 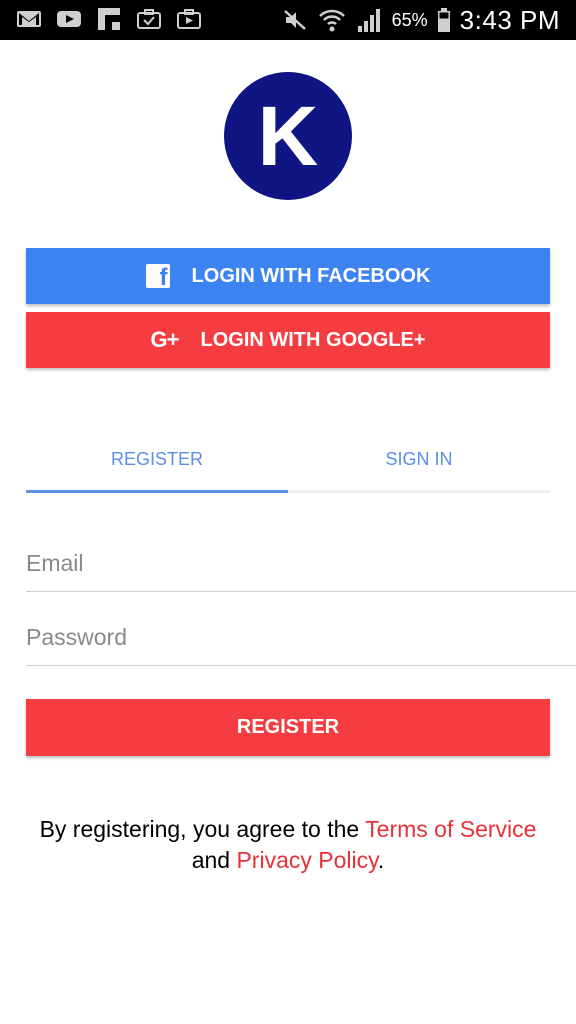 I want to click on flipboard-icon, so click(x=109, y=19).